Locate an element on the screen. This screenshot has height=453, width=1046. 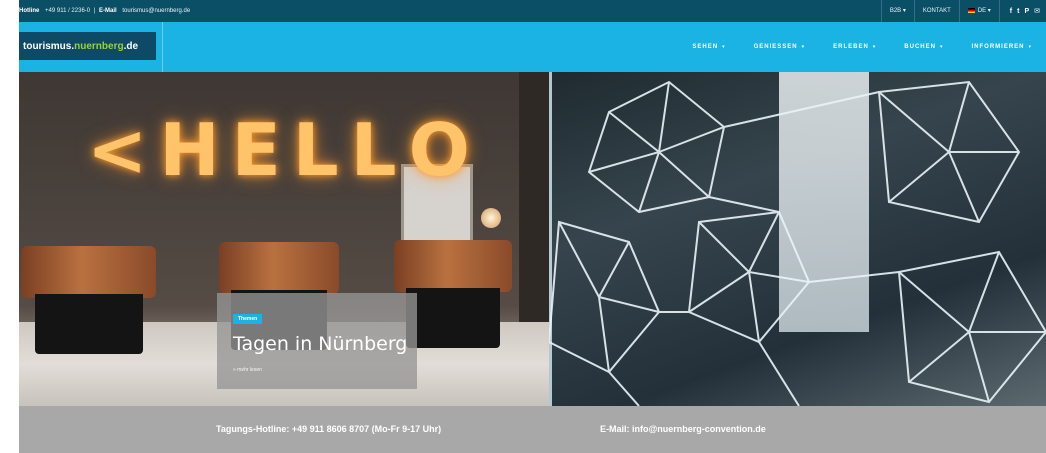
b2b-link: B2B ▾ is located at coordinates (897, 11).